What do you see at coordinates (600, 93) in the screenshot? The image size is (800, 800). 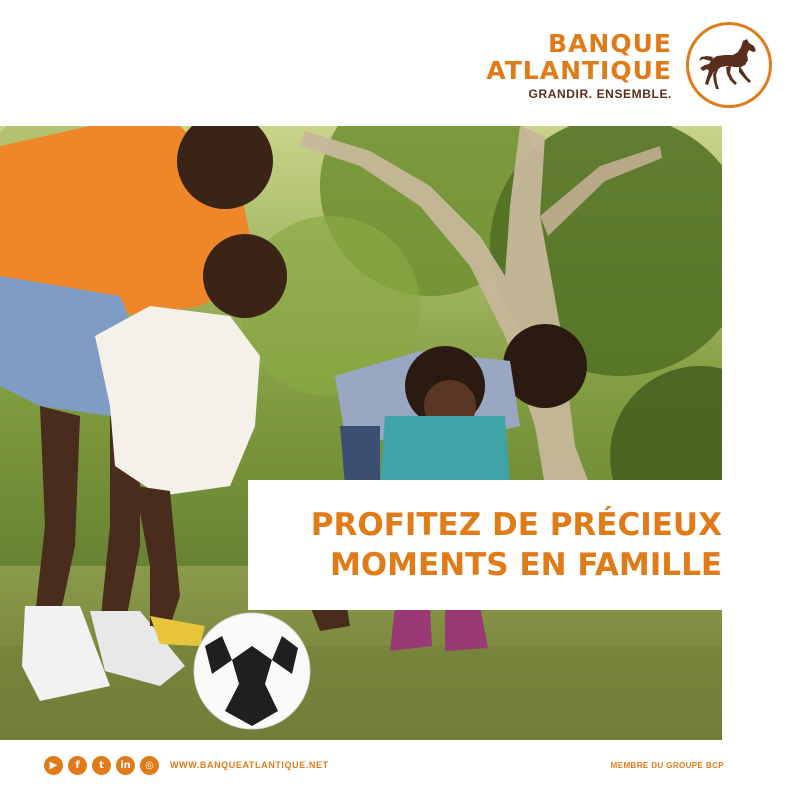 I see `brand-tagline: GRANDIR. ENSEMBLE.` at bounding box center [600, 93].